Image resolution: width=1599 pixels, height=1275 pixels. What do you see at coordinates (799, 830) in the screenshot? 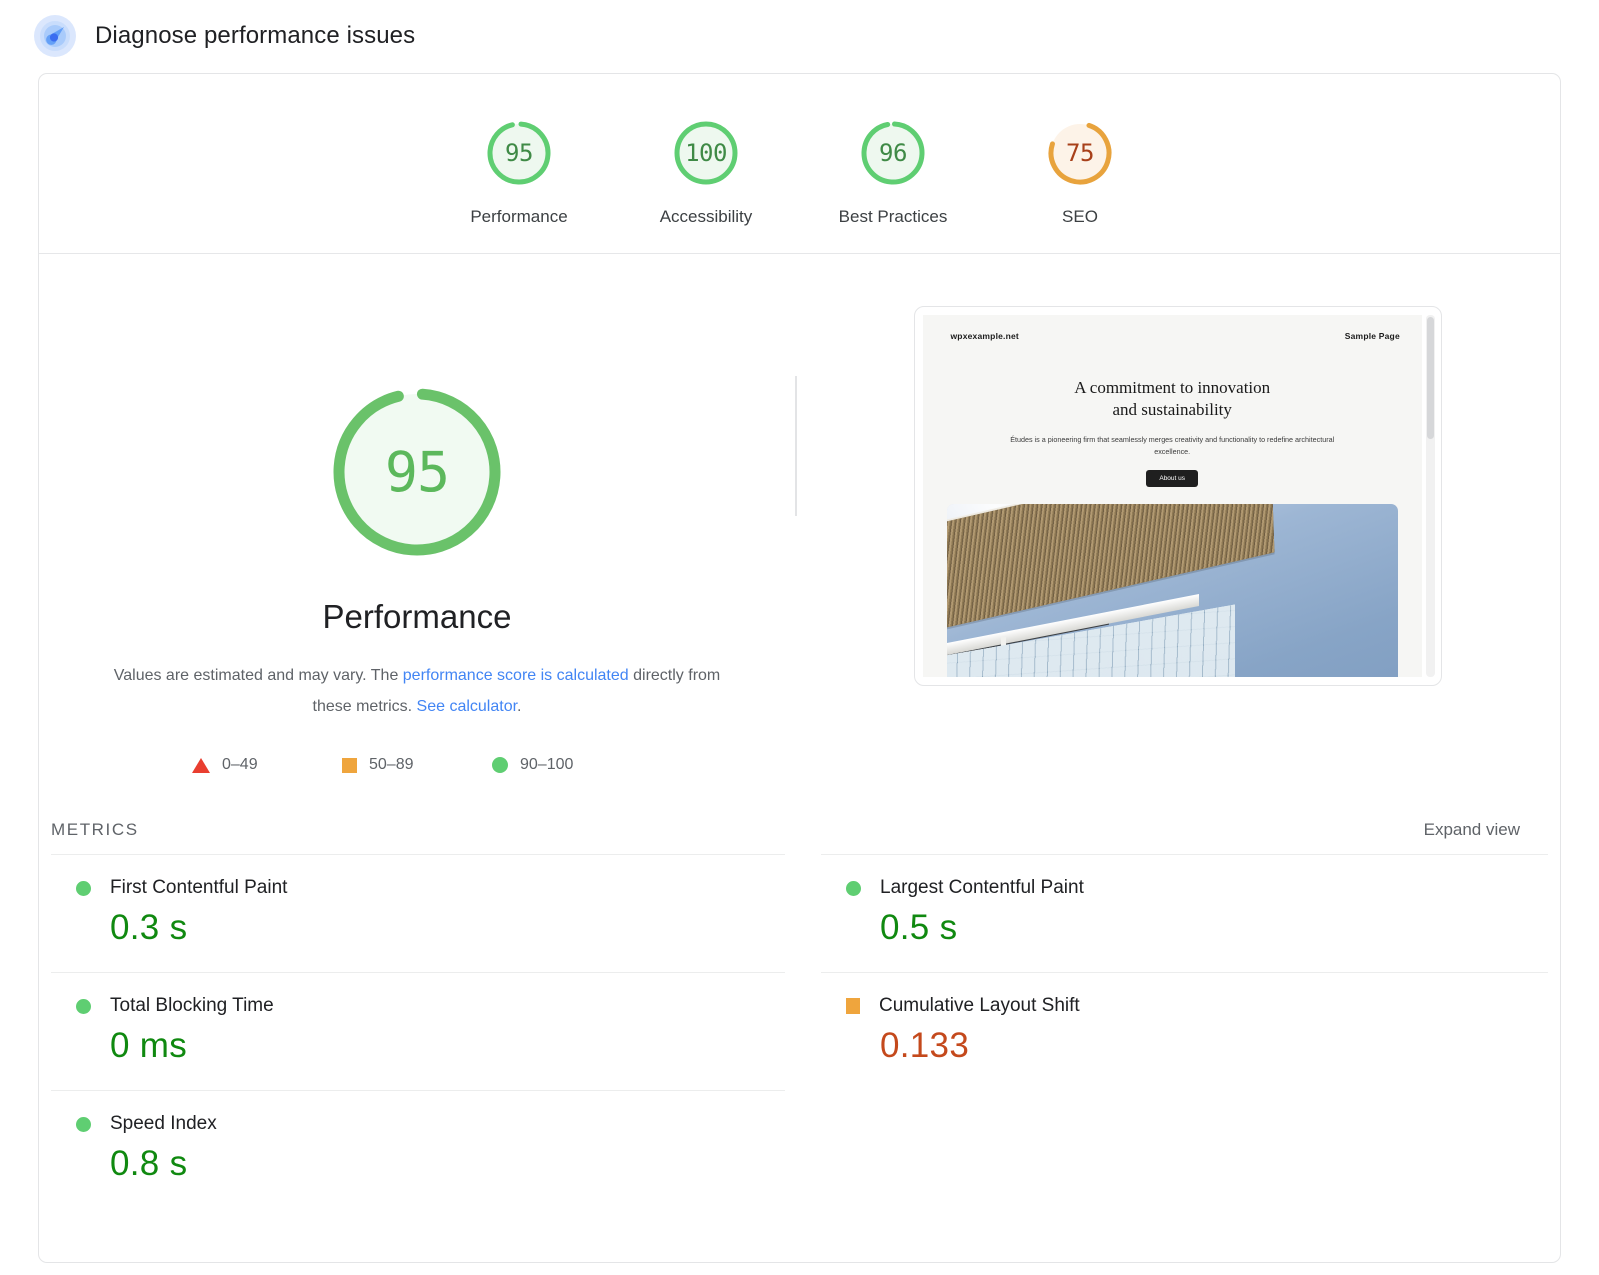
I see `metrics-header: METRICS Expand view` at bounding box center [799, 830].